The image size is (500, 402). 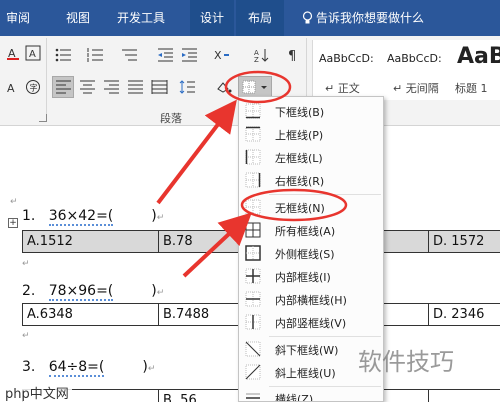 What do you see at coordinates (43, 118) in the screenshot?
I see `font-dialog-launcher` at bounding box center [43, 118].